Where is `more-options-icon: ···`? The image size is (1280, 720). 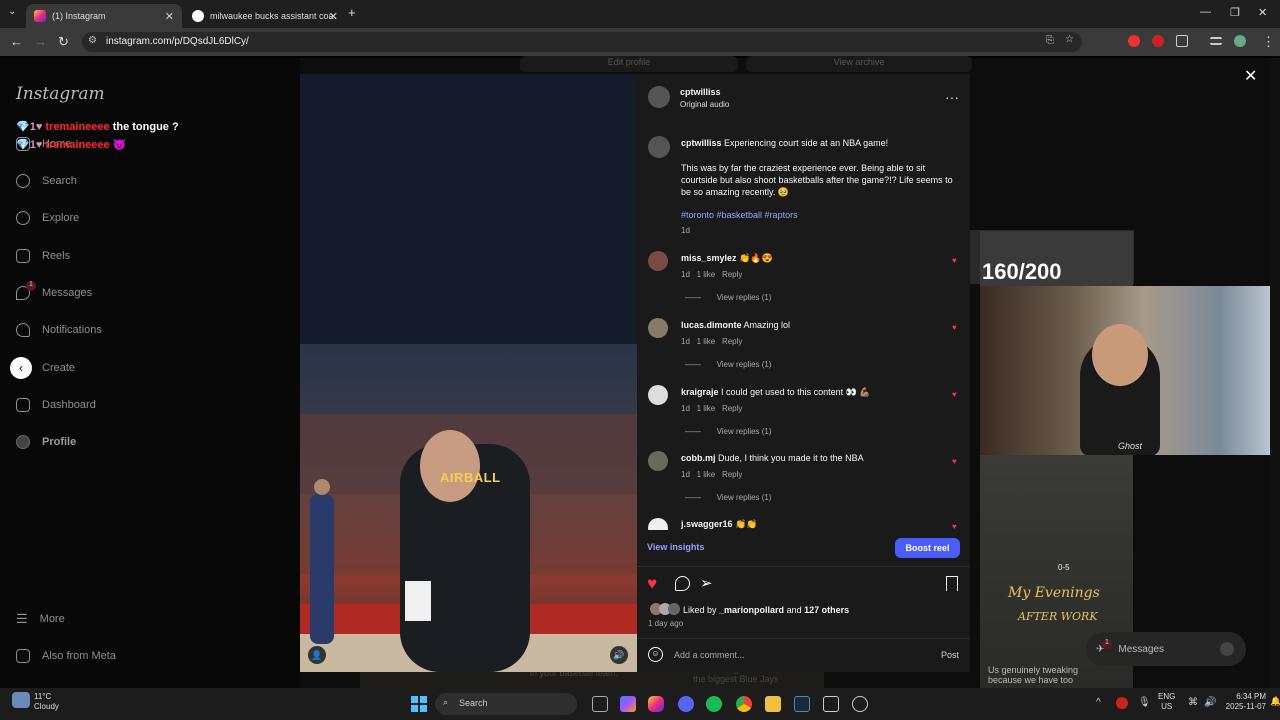
more-options-icon: ··· is located at coordinates (952, 97).